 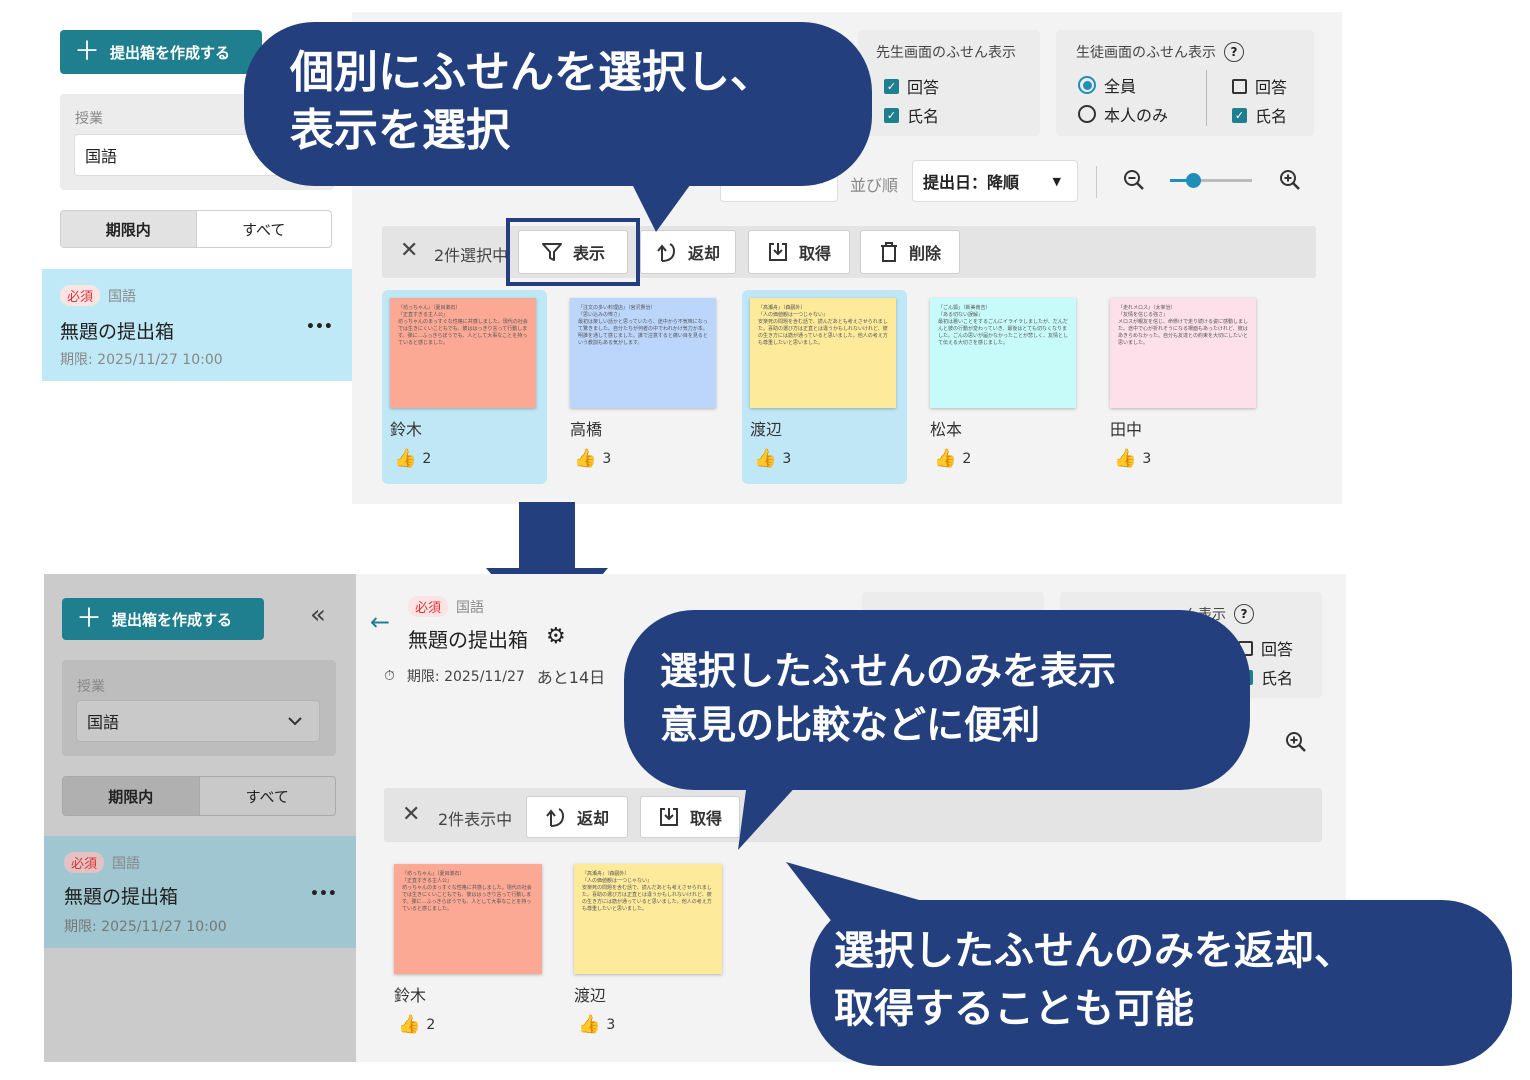 I want to click on callout-line: 選択したふせんのみを表示, so click(x=888, y=671).